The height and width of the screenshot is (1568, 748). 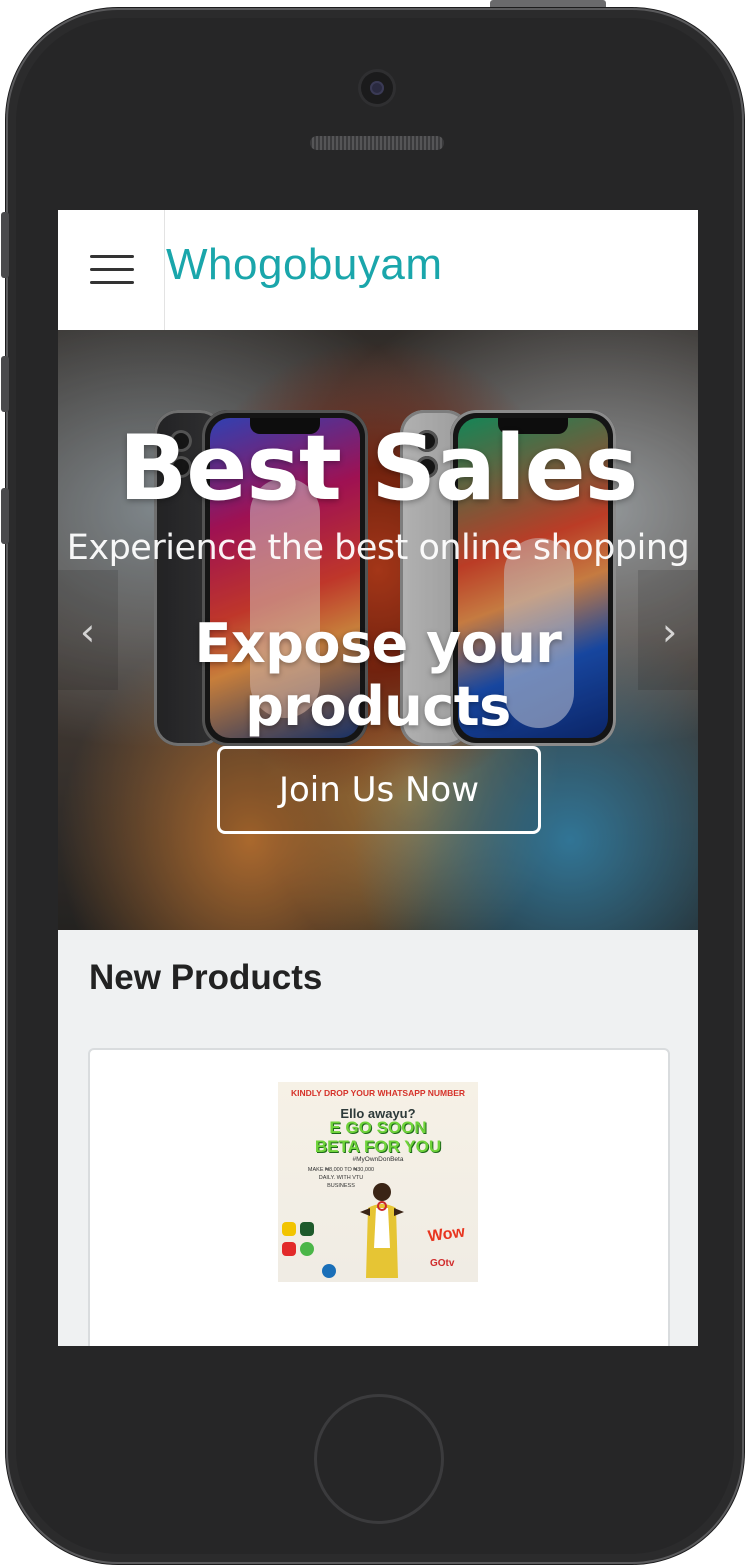 I want to click on gotv-logo: GOtv, so click(x=442, y=1263).